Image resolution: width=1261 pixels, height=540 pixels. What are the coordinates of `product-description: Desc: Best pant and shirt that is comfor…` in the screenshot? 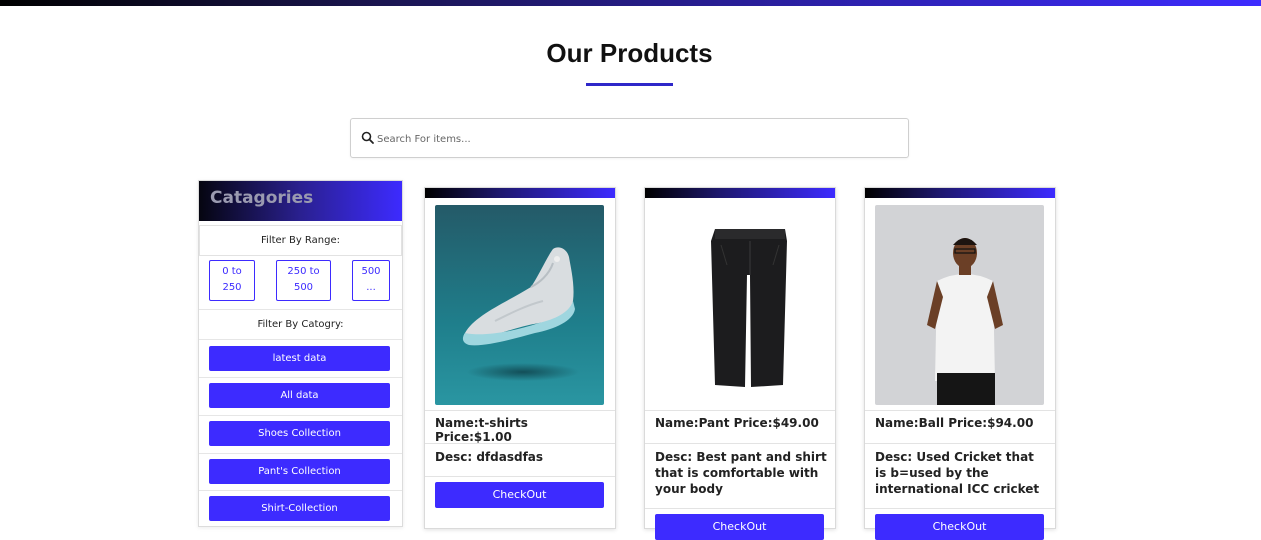 It's located at (741, 473).